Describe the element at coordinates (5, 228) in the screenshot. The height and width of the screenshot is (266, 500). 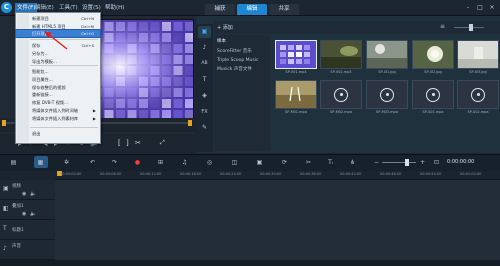
I see `title-track-icon: T` at that location.